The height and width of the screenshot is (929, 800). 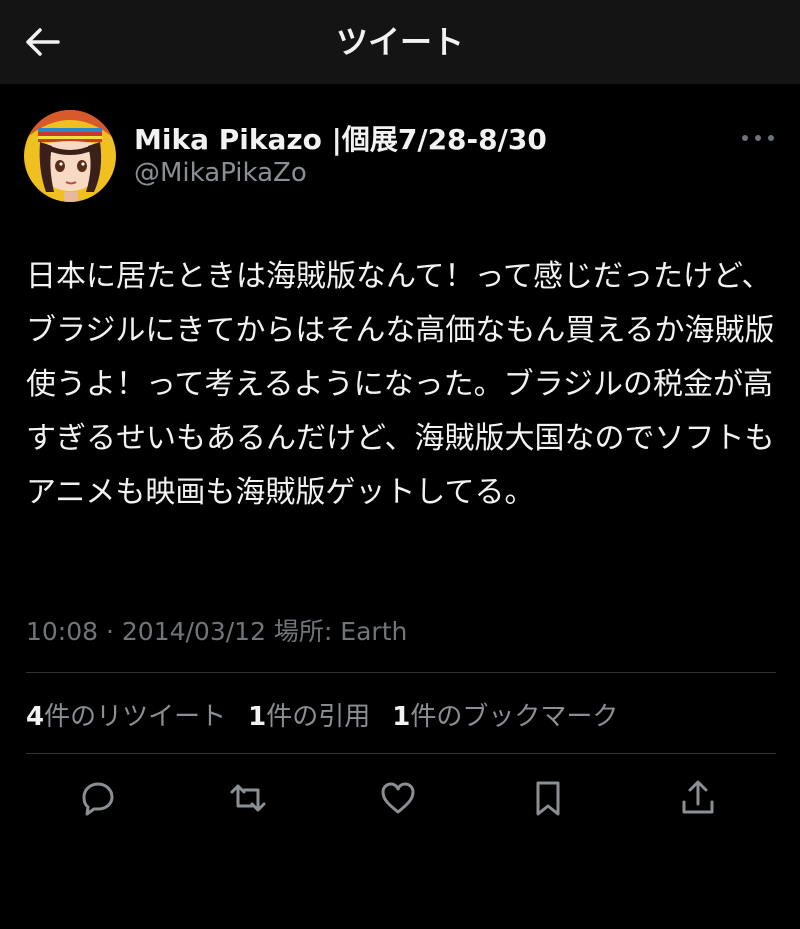 What do you see at coordinates (35, 717) in the screenshot?
I see `retweets-count: 4` at bounding box center [35, 717].